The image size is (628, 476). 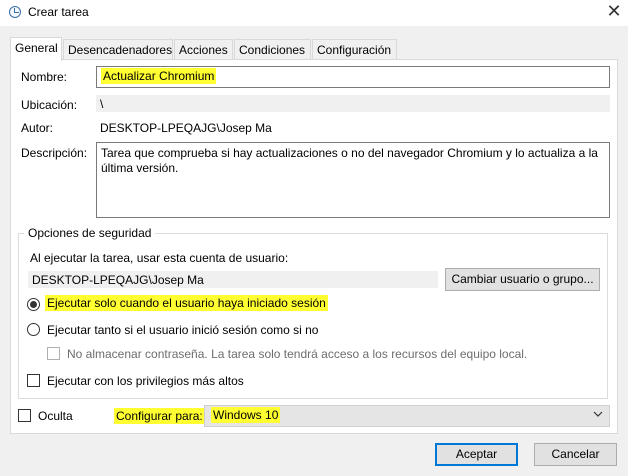 What do you see at coordinates (407, 416) in the screenshot?
I see `configure-for-dropdown: Windows 10` at bounding box center [407, 416].